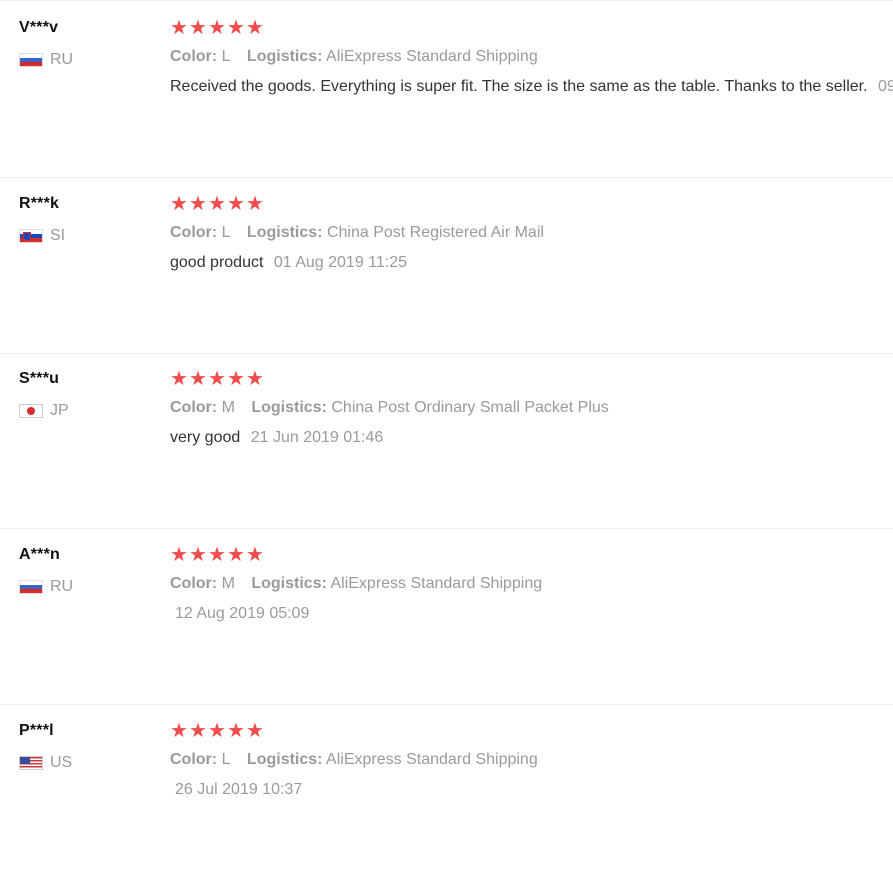 The width and height of the screenshot is (893, 881). What do you see at coordinates (39, 27) in the screenshot?
I see `reviewer-name: V***v` at bounding box center [39, 27].